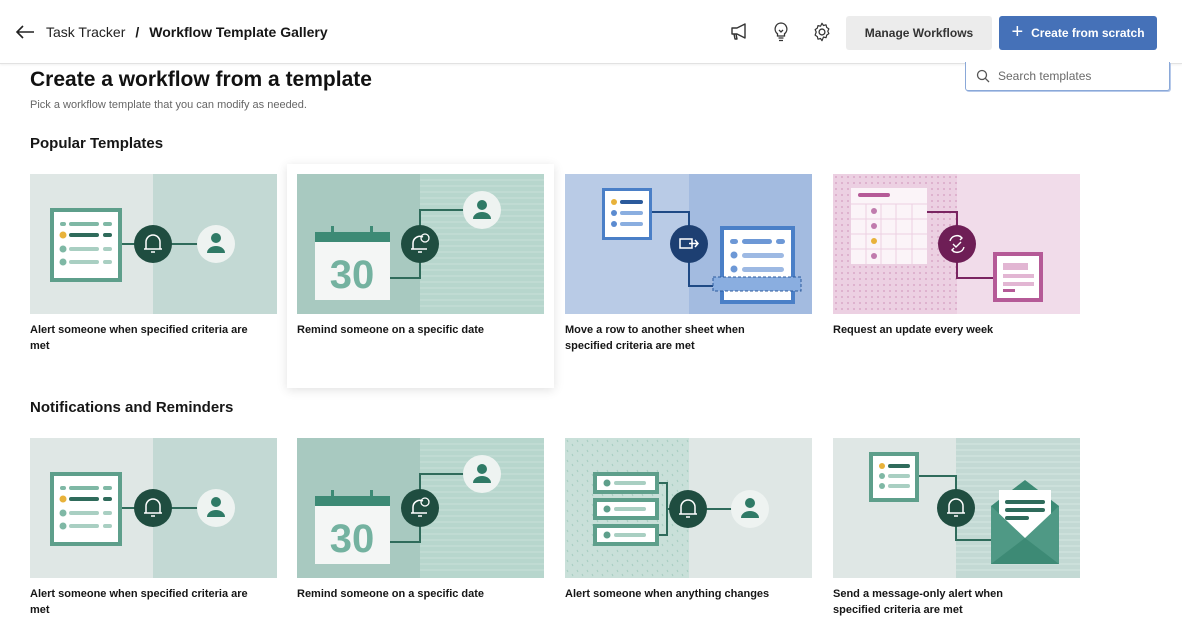 The image size is (1182, 636). Describe the element at coordinates (1088, 33) in the screenshot. I see `create-from-scratch-label: Create from scratch` at that location.